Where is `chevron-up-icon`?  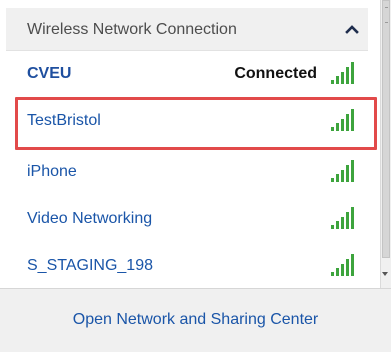
chevron-up-icon is located at coordinates (352, 29).